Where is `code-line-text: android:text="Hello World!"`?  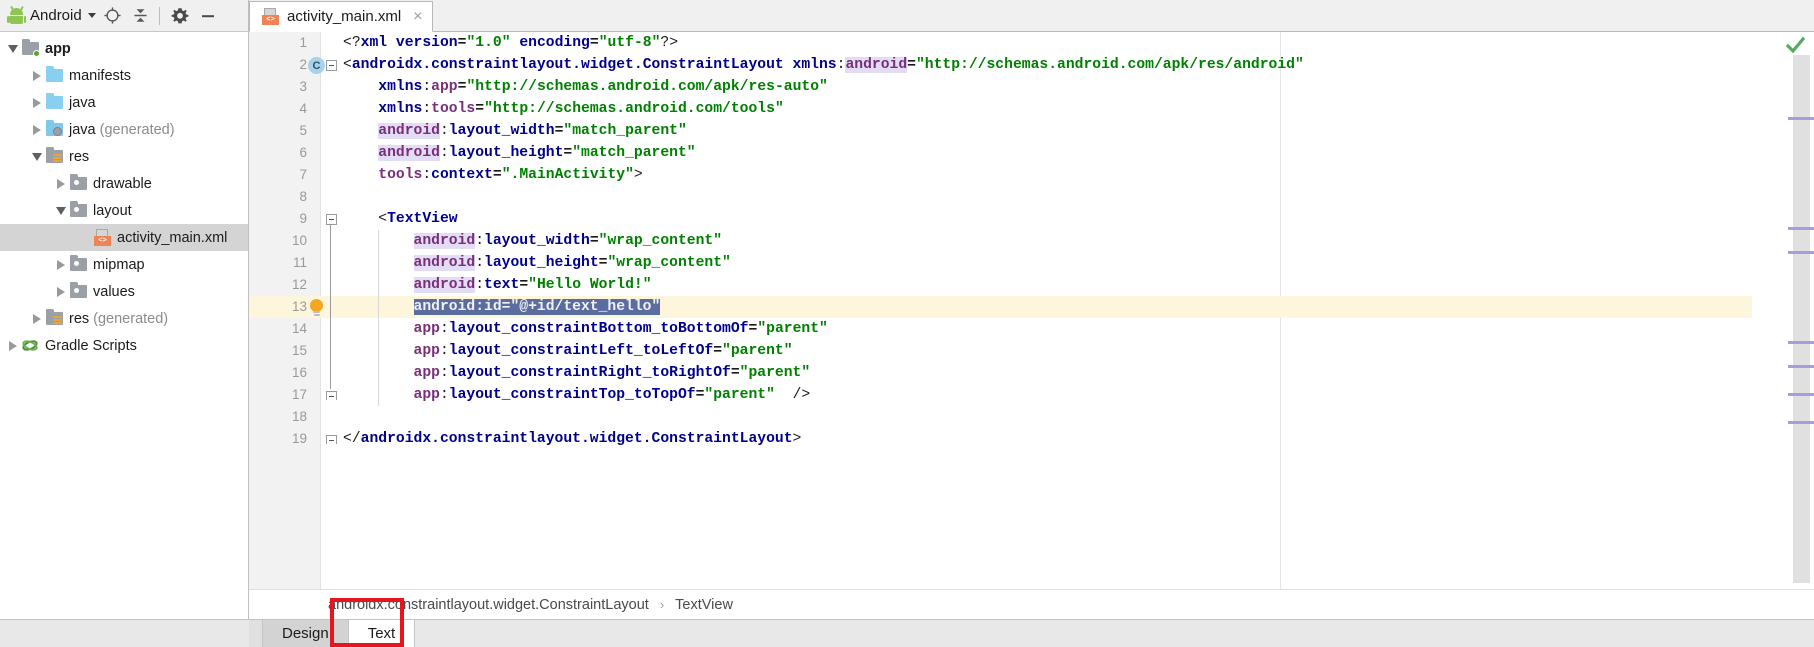
code-line-text: android:text="Hello World!" is located at coordinates (497, 285).